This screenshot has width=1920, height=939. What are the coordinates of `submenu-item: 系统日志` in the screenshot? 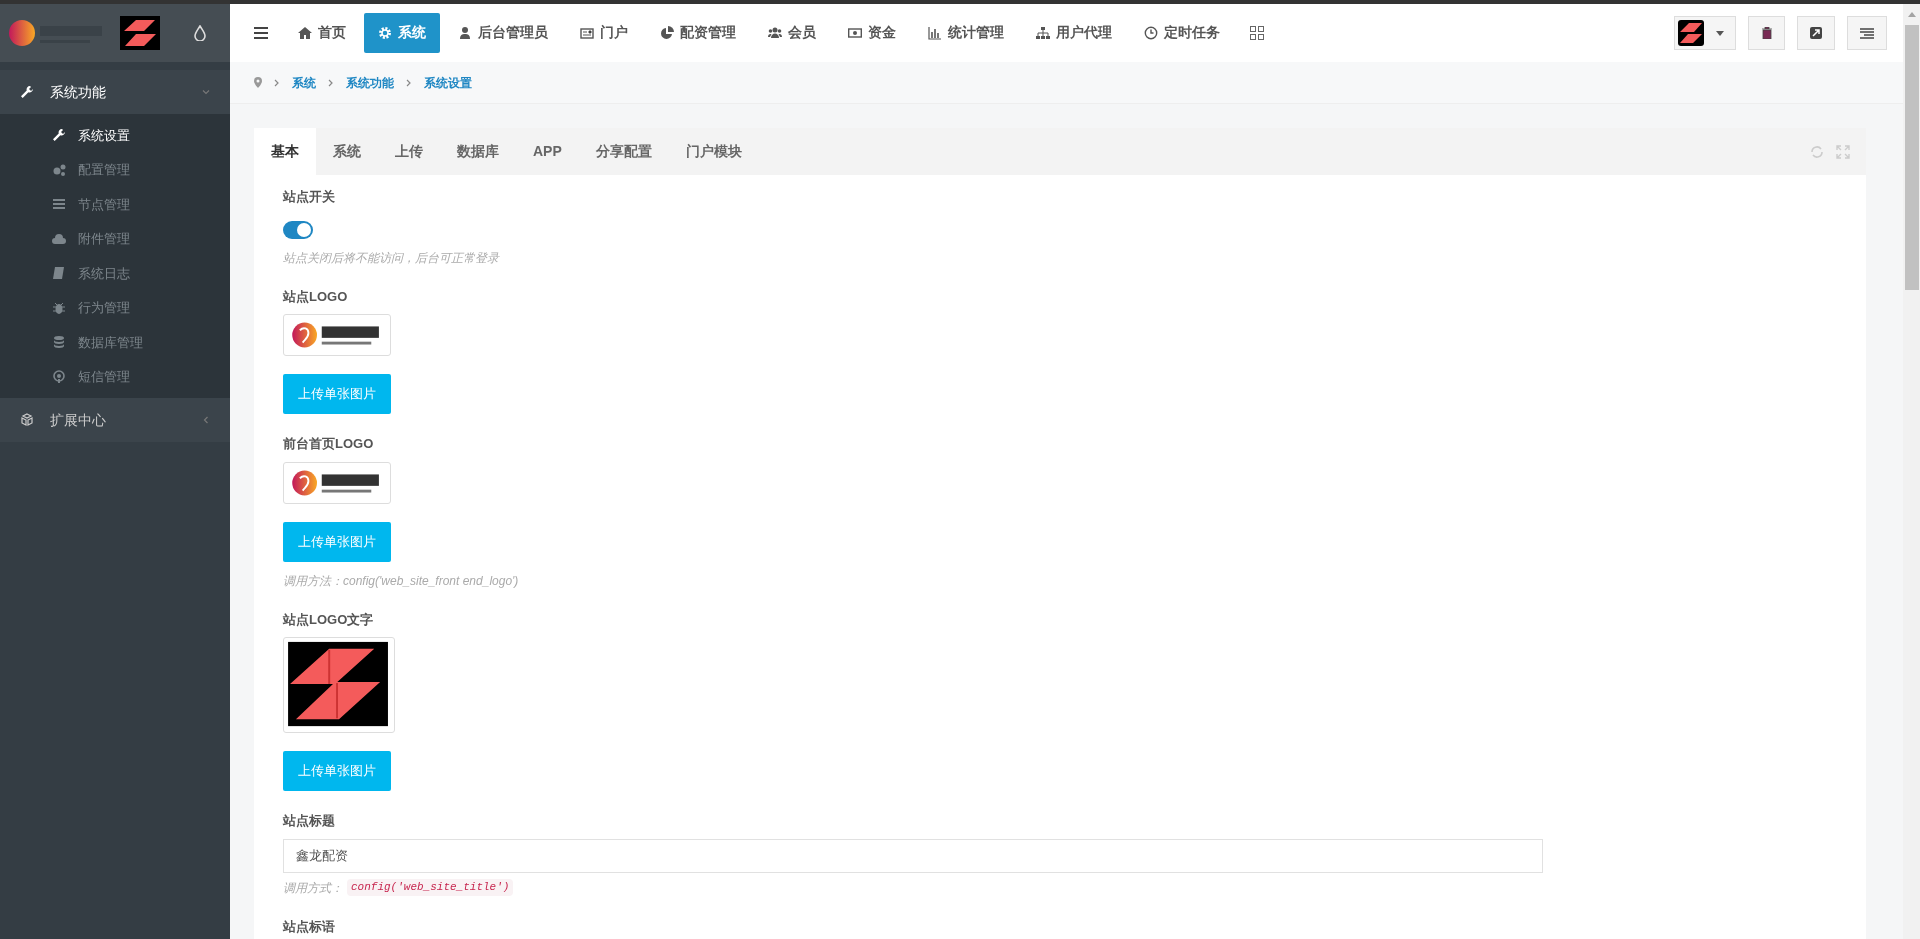 It's located at (115, 273).